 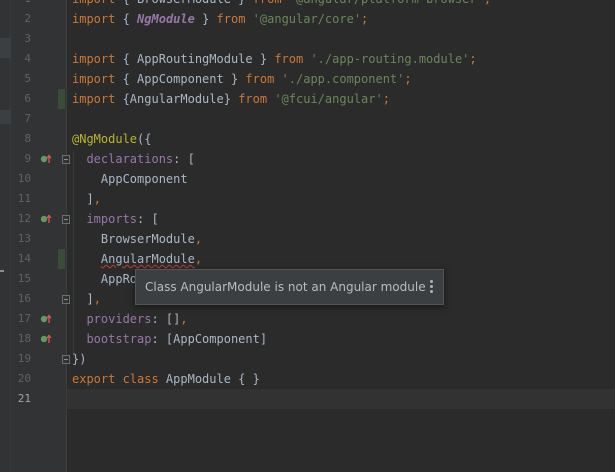 I want to click on line-number: 2, so click(x=27, y=18).